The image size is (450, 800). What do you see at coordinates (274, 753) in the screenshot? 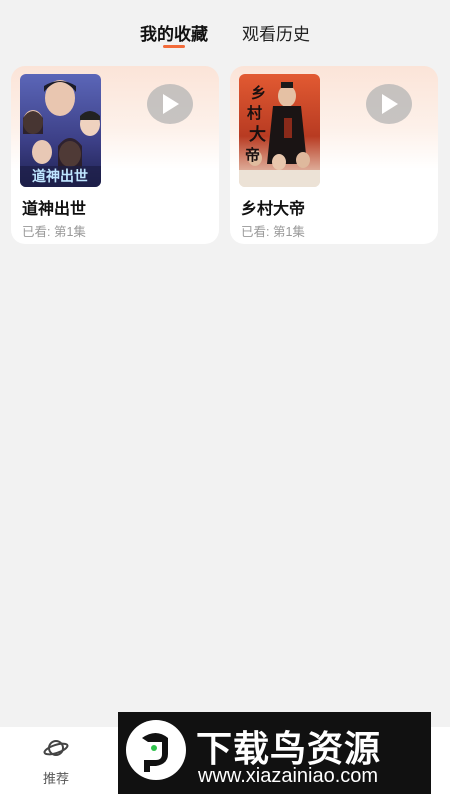
I see `watermark-banner: 下载鸟资源 www.xiazainiao.com` at bounding box center [274, 753].